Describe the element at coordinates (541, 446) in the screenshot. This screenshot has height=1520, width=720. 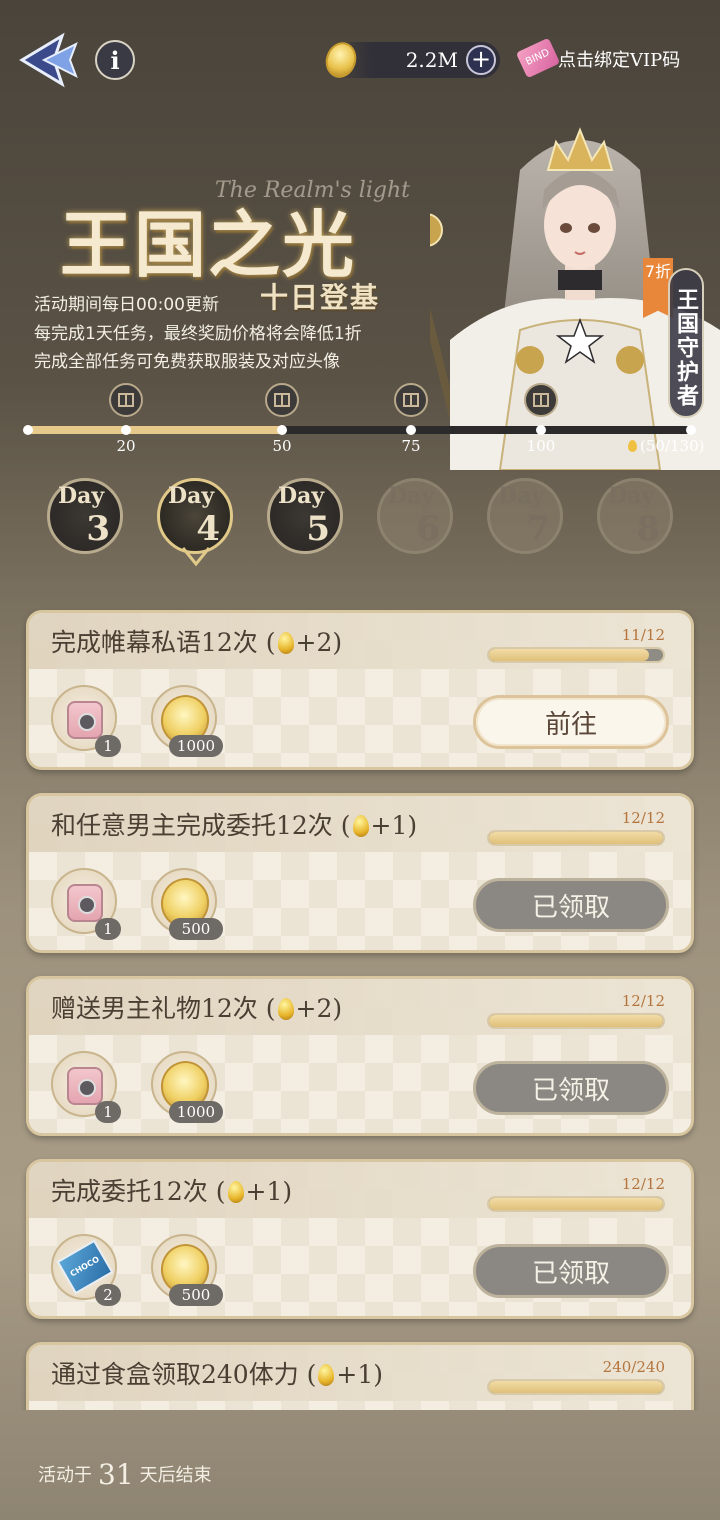
I see `milestone-label: 100` at that location.